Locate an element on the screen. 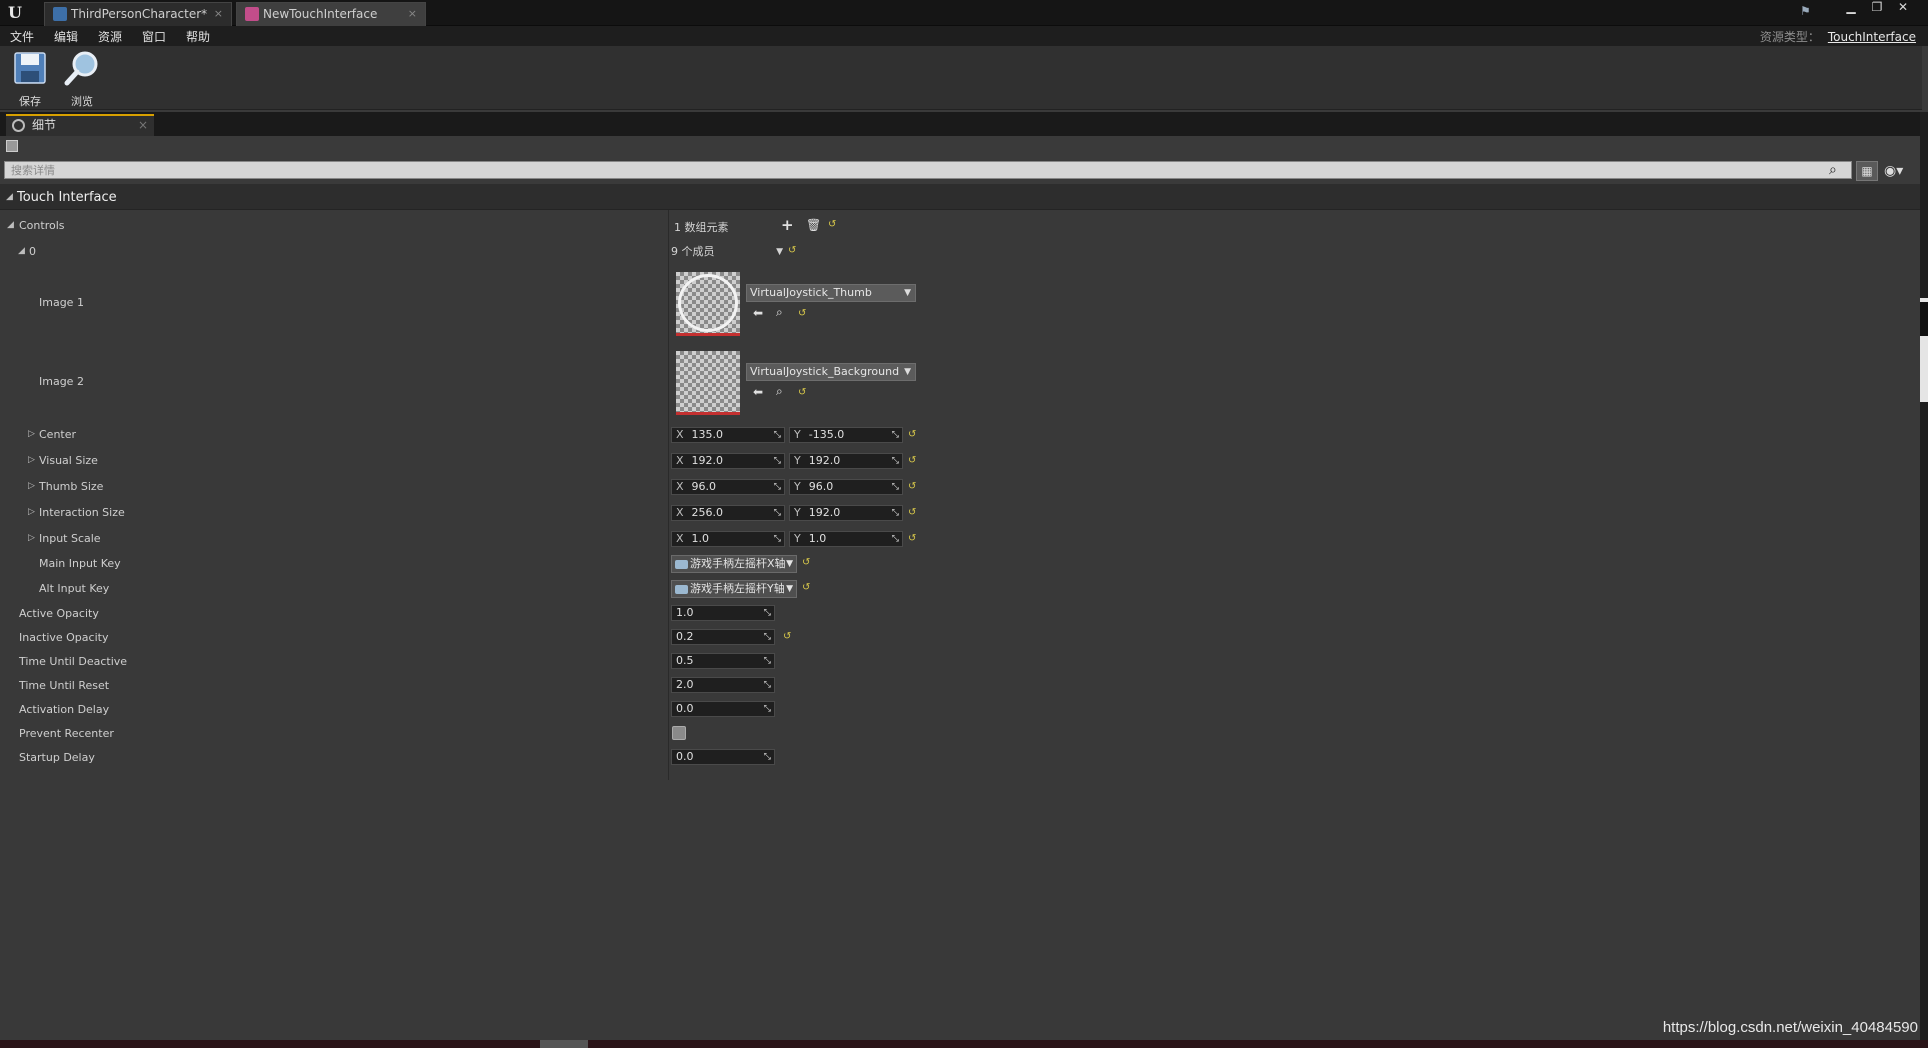 The width and height of the screenshot is (1928, 1048). asset-type-link: TouchInterface is located at coordinates (1872, 37).